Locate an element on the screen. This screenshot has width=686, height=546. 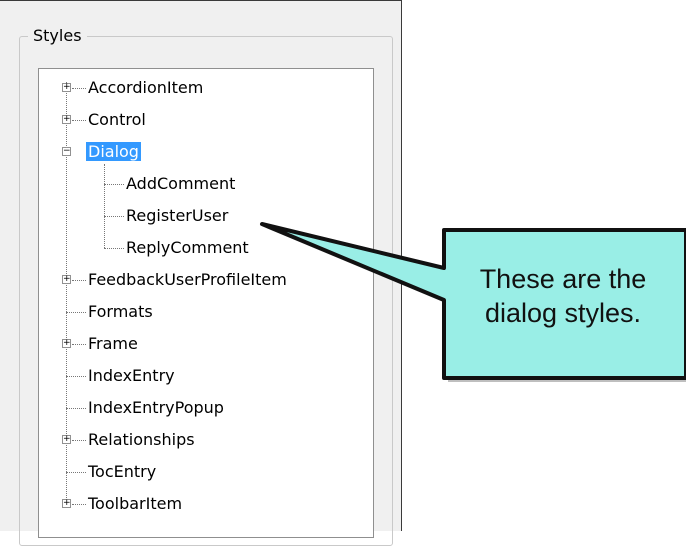
callout-line-2: dialog styles. is located at coordinates (563, 313).